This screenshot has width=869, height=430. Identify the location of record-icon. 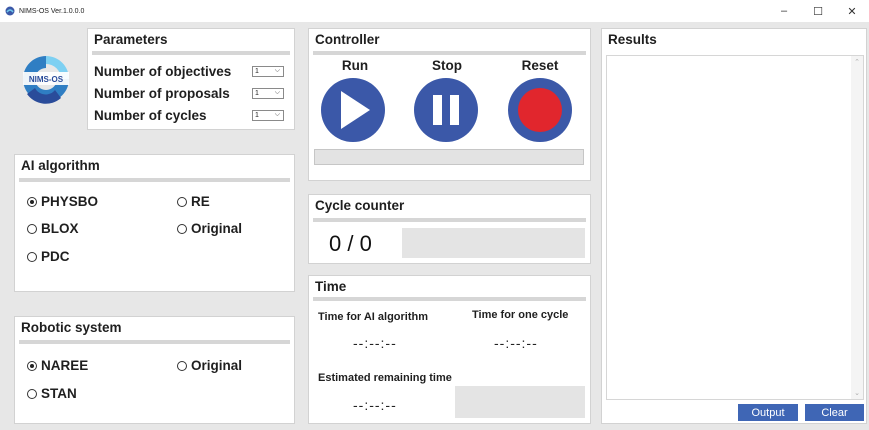
(540, 110).